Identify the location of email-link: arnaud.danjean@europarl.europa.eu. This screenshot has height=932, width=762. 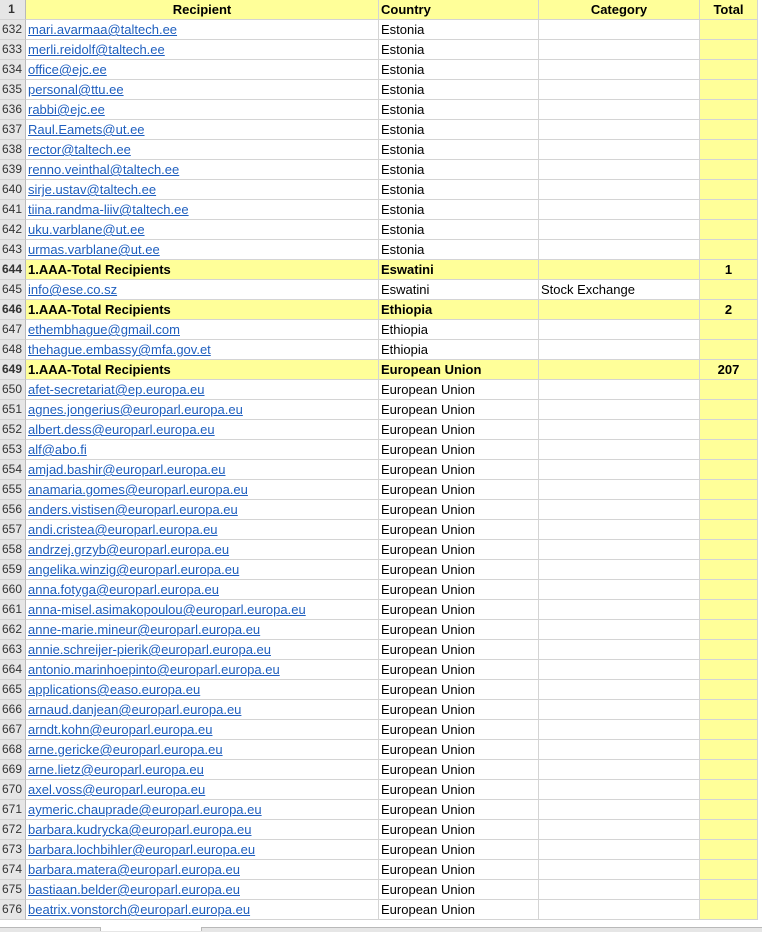
(134, 709).